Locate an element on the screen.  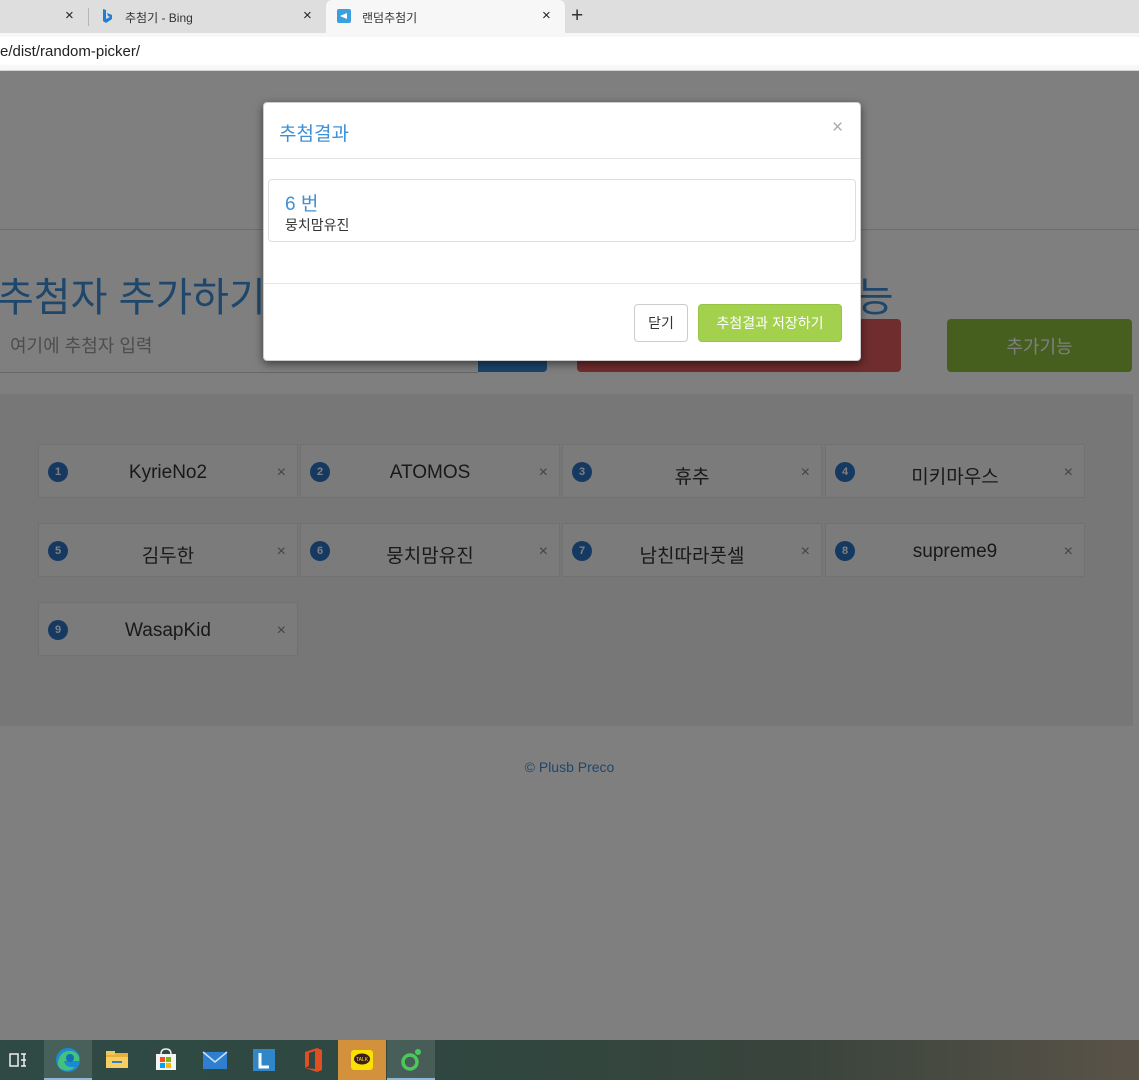
modal-close-icon: × is located at coordinates (837, 128).